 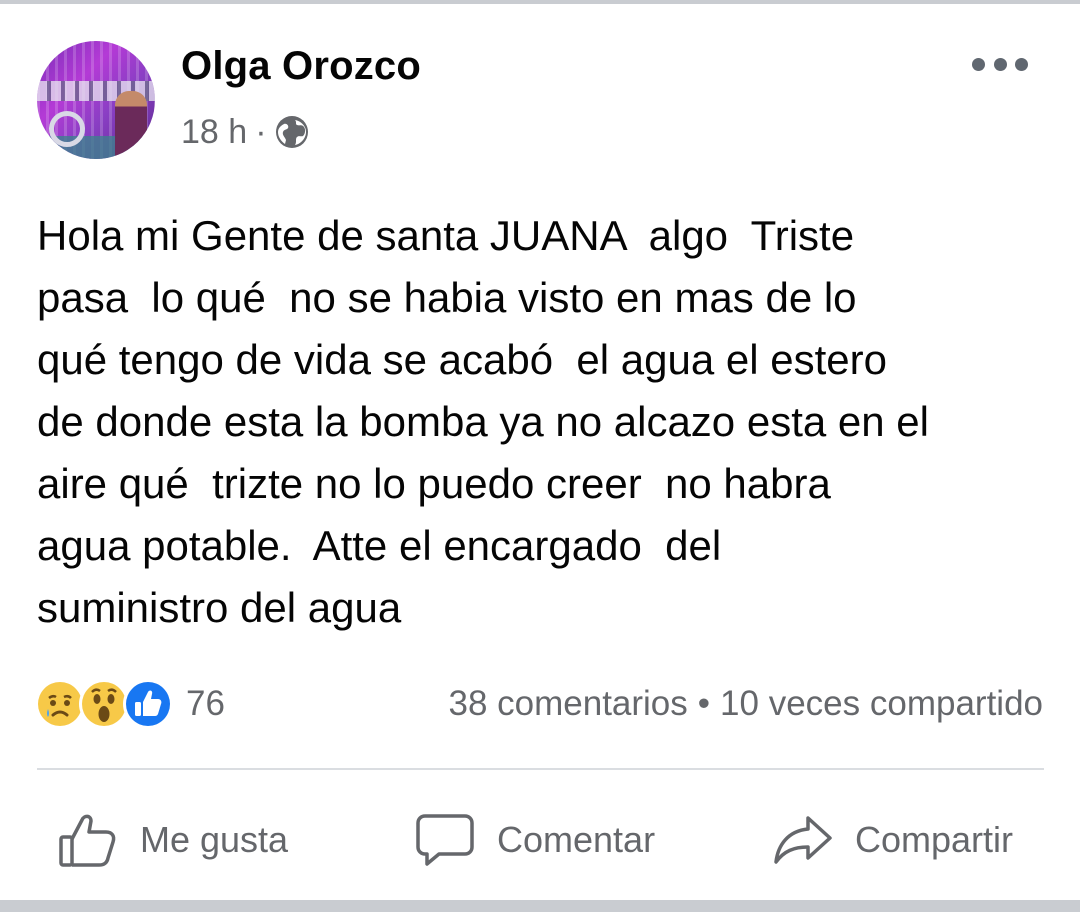 I want to click on reactions-summary: 76, so click(x=129, y=704).